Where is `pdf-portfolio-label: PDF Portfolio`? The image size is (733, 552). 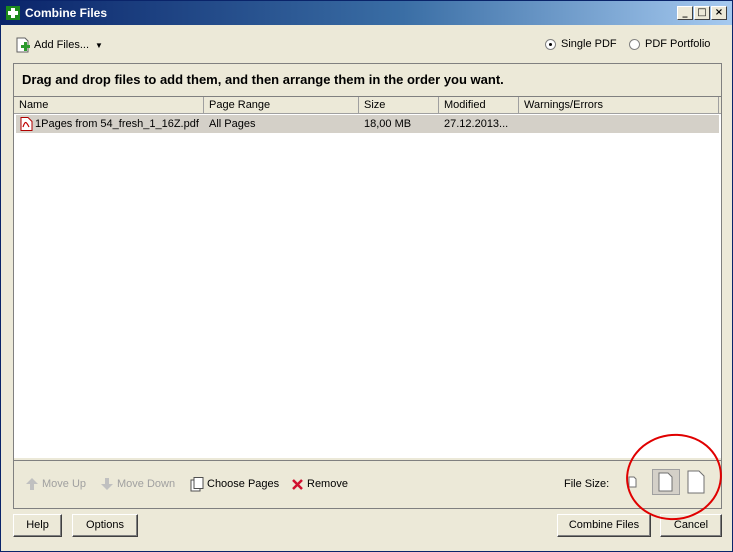 pdf-portfolio-label: PDF Portfolio is located at coordinates (678, 44).